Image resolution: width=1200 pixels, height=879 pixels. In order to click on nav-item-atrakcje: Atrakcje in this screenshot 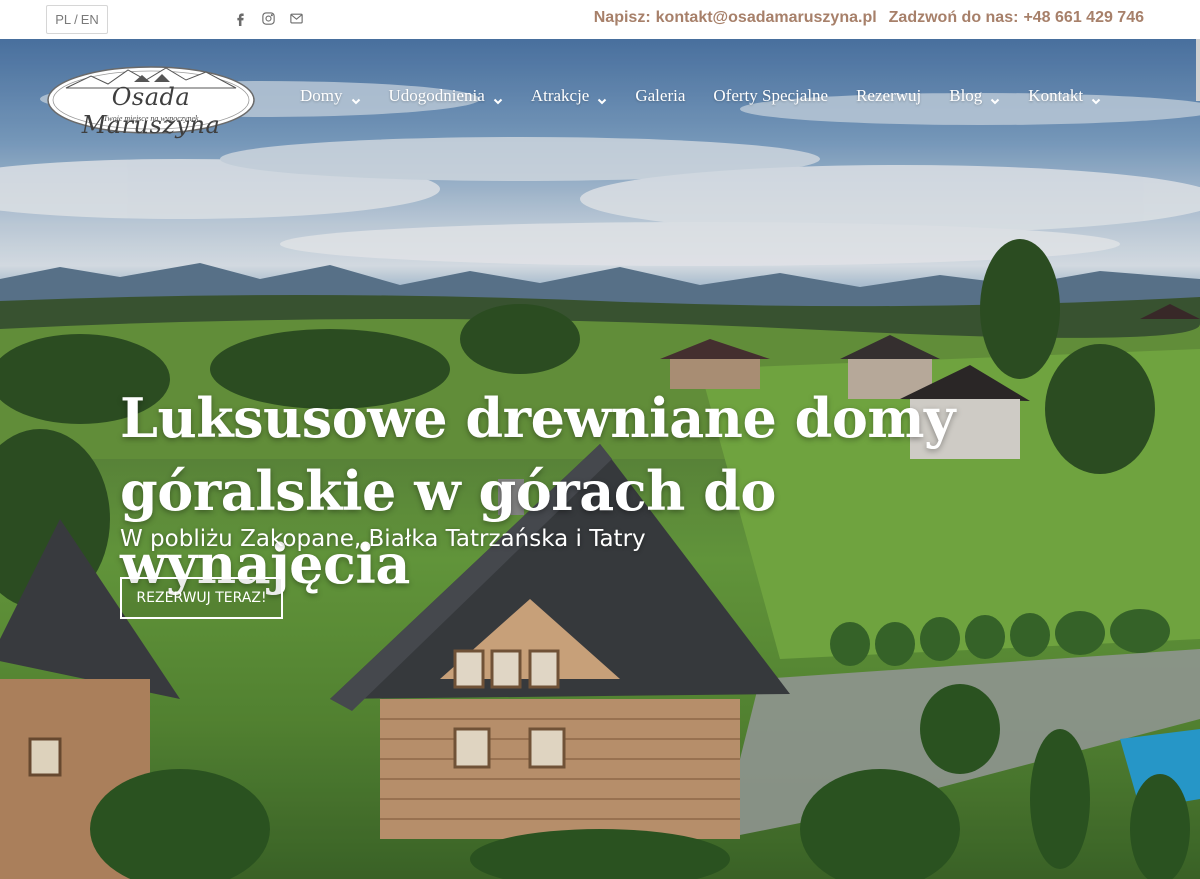, I will do `click(569, 96)`.